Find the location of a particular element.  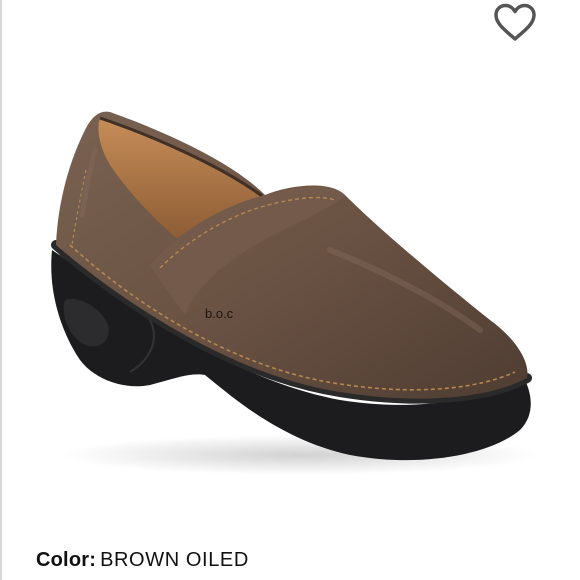

brand-logo: b.o.c is located at coordinates (219, 313).